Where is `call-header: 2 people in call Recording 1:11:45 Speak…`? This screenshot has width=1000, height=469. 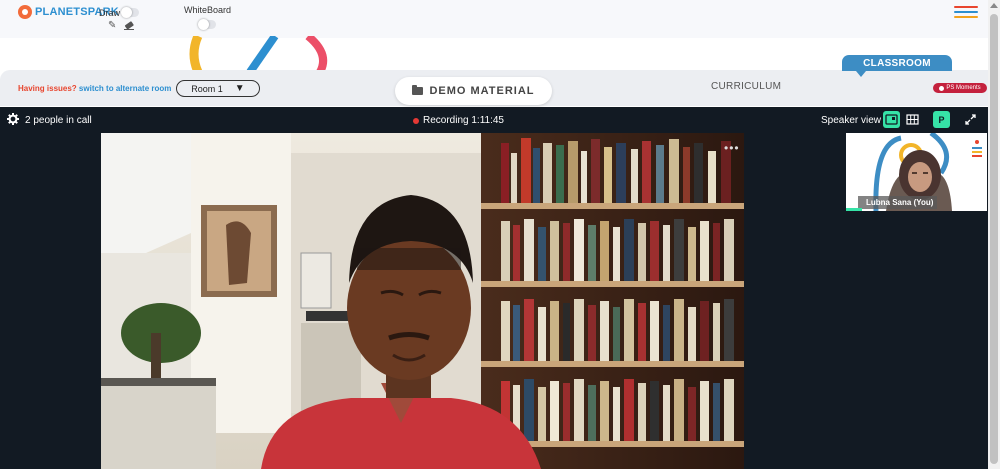 call-header: 2 people in call Recording 1:11:45 Speak… is located at coordinates (494, 120).